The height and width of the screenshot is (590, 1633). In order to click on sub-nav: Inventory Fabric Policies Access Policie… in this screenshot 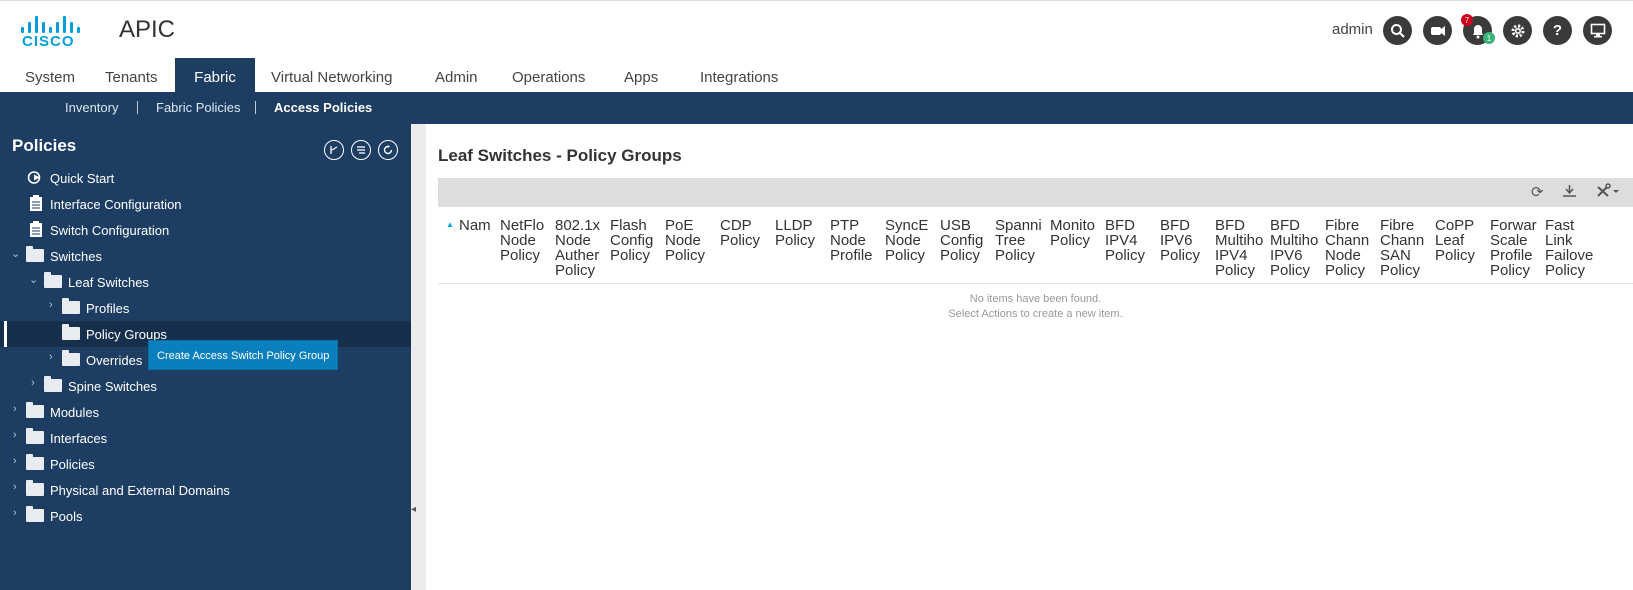, I will do `click(816, 108)`.